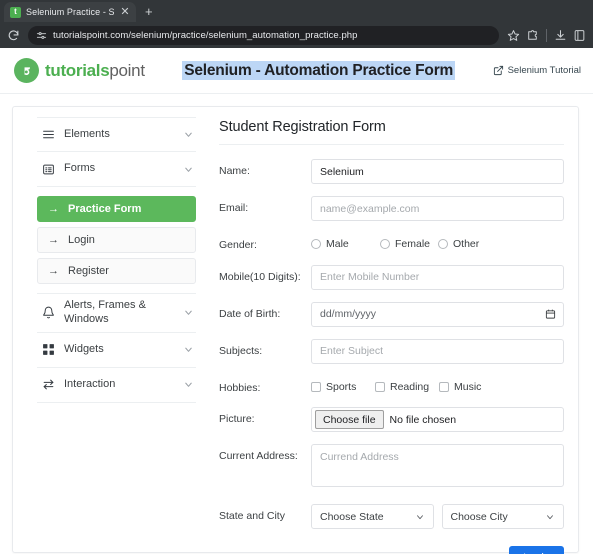  Describe the element at coordinates (352, 516) in the screenshot. I see `state-select-value: Choose State` at that location.